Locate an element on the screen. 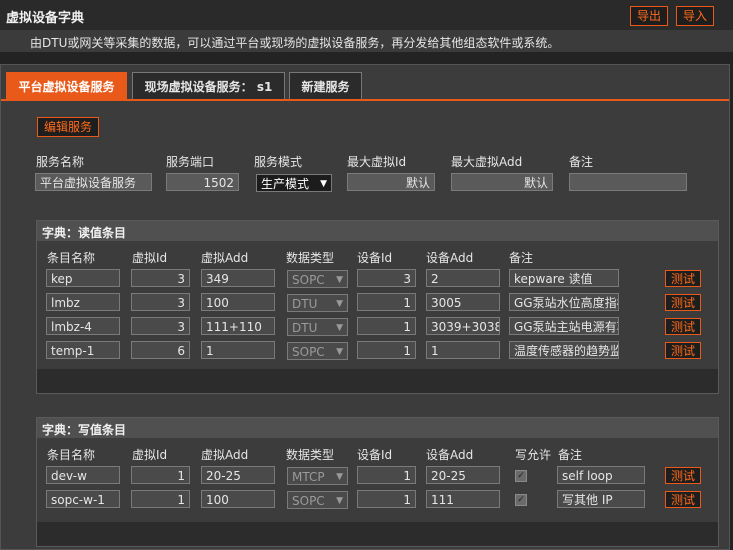  note-header: 备注 is located at coordinates (581, 162).